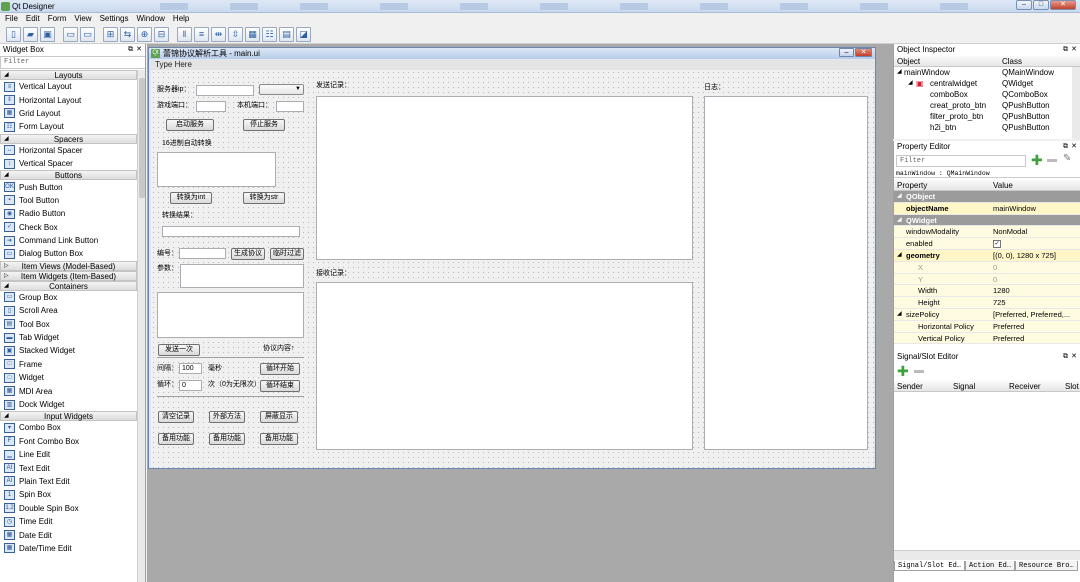 The image size is (1080, 582). What do you see at coordinates (68, 441) in the screenshot?
I see `widget-item: F Font Combo Box` at bounding box center [68, 441].